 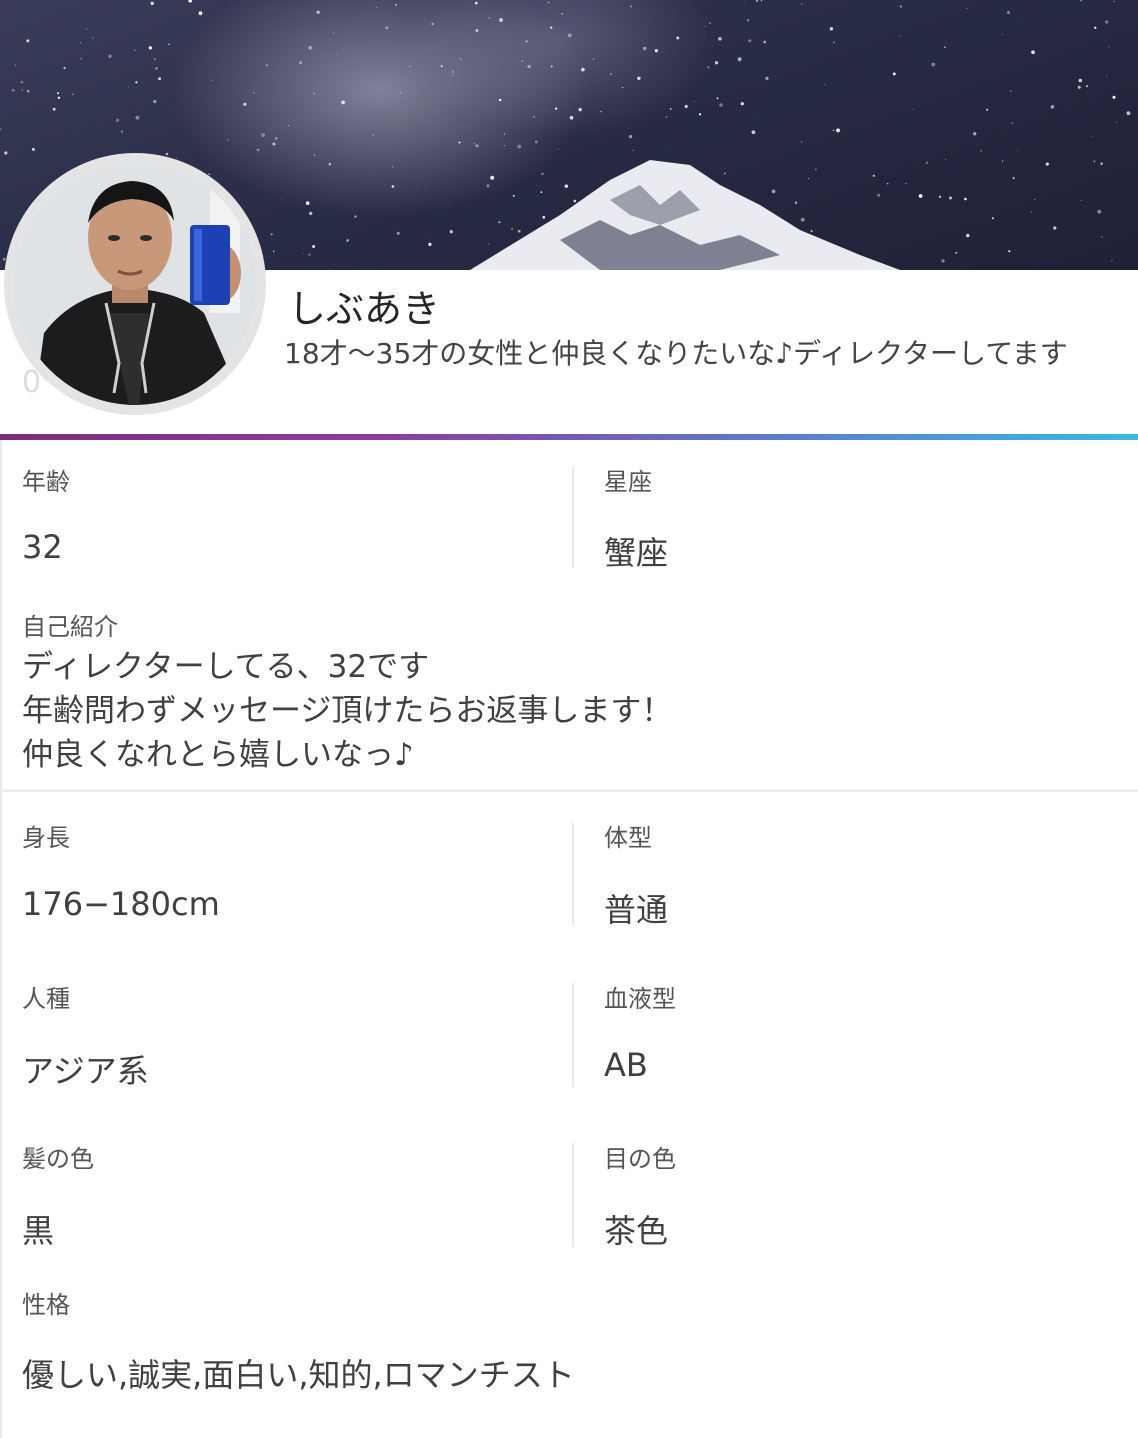 I want to click on personality-value: 優しい,誠実,面白い,知的,ロマンチスト, so click(x=298, y=1375).